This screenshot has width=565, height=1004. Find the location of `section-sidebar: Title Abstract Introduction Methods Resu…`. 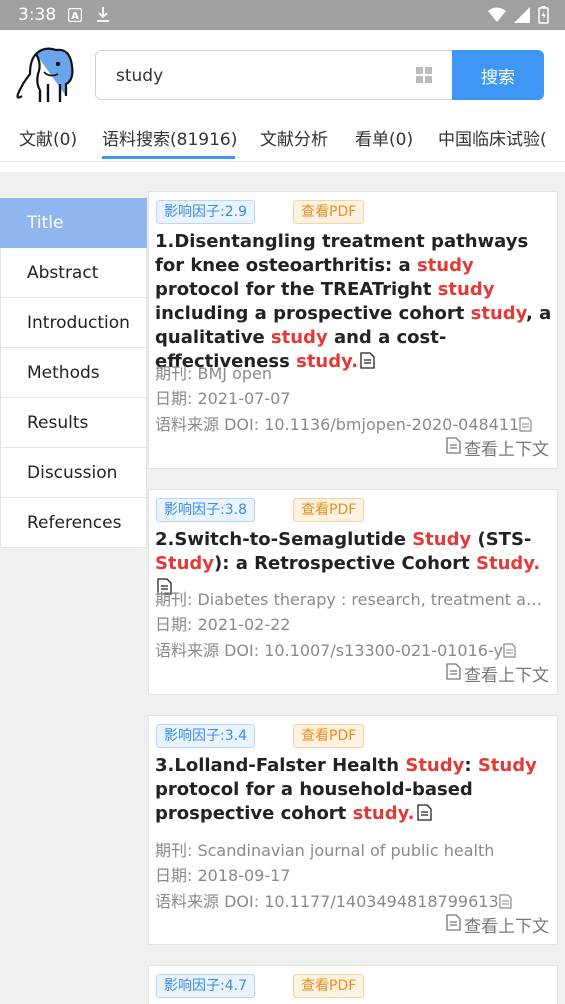

section-sidebar: Title Abstract Introduction Methods Resu… is located at coordinates (73, 373).